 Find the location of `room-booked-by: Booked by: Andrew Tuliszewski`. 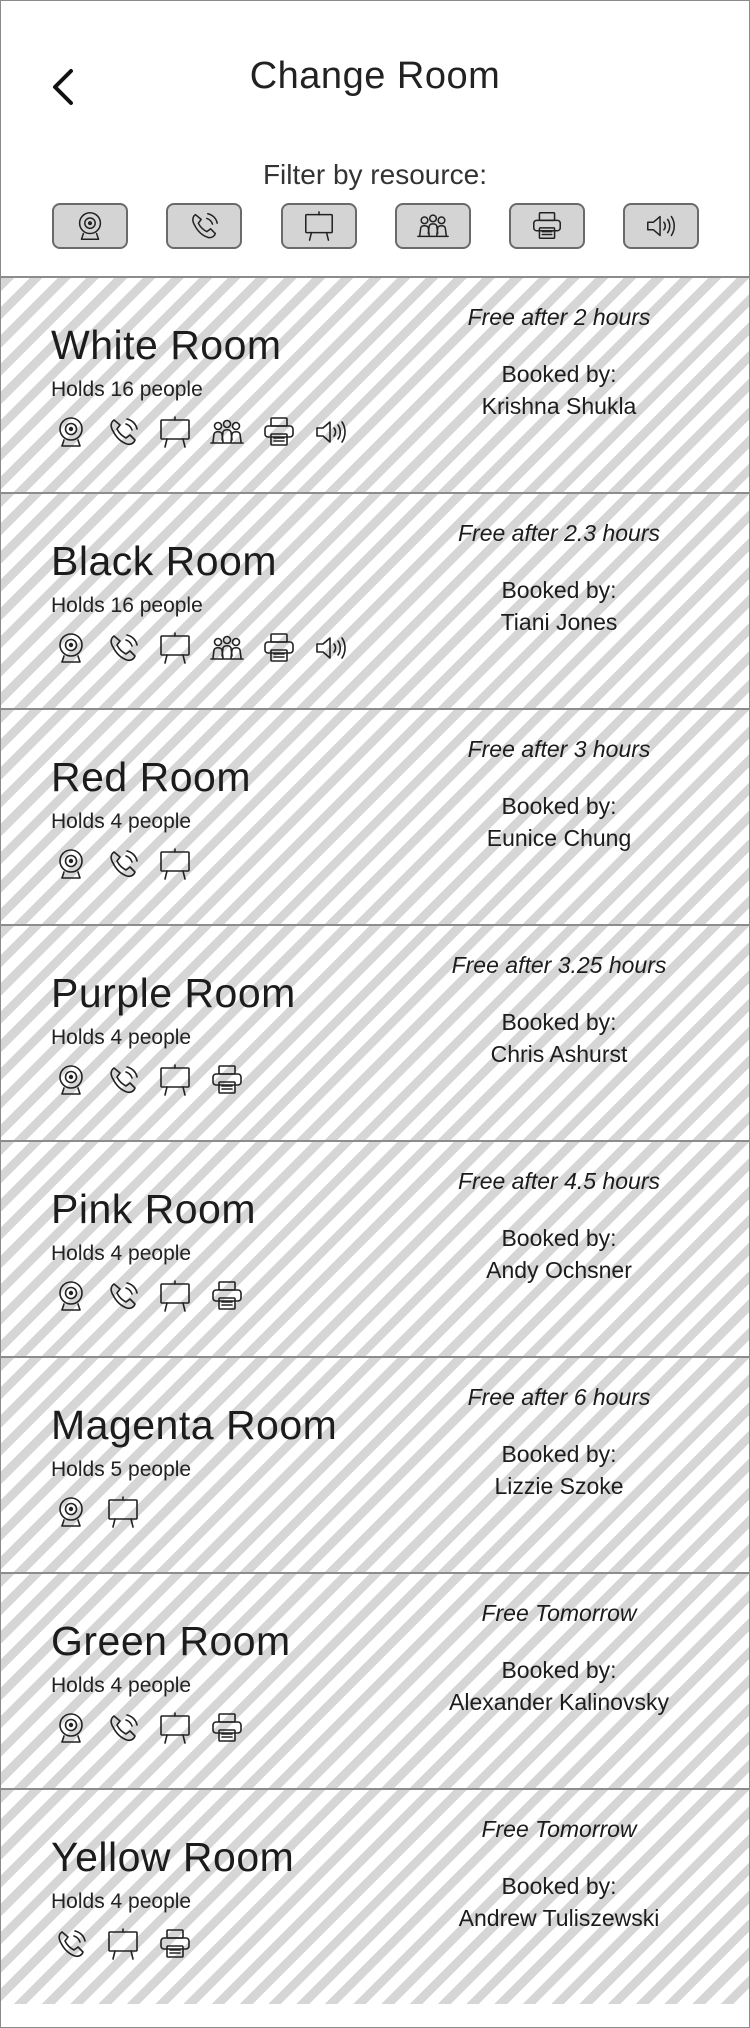

room-booked-by: Booked by: Andrew Tuliszewski is located at coordinates (559, 1902).